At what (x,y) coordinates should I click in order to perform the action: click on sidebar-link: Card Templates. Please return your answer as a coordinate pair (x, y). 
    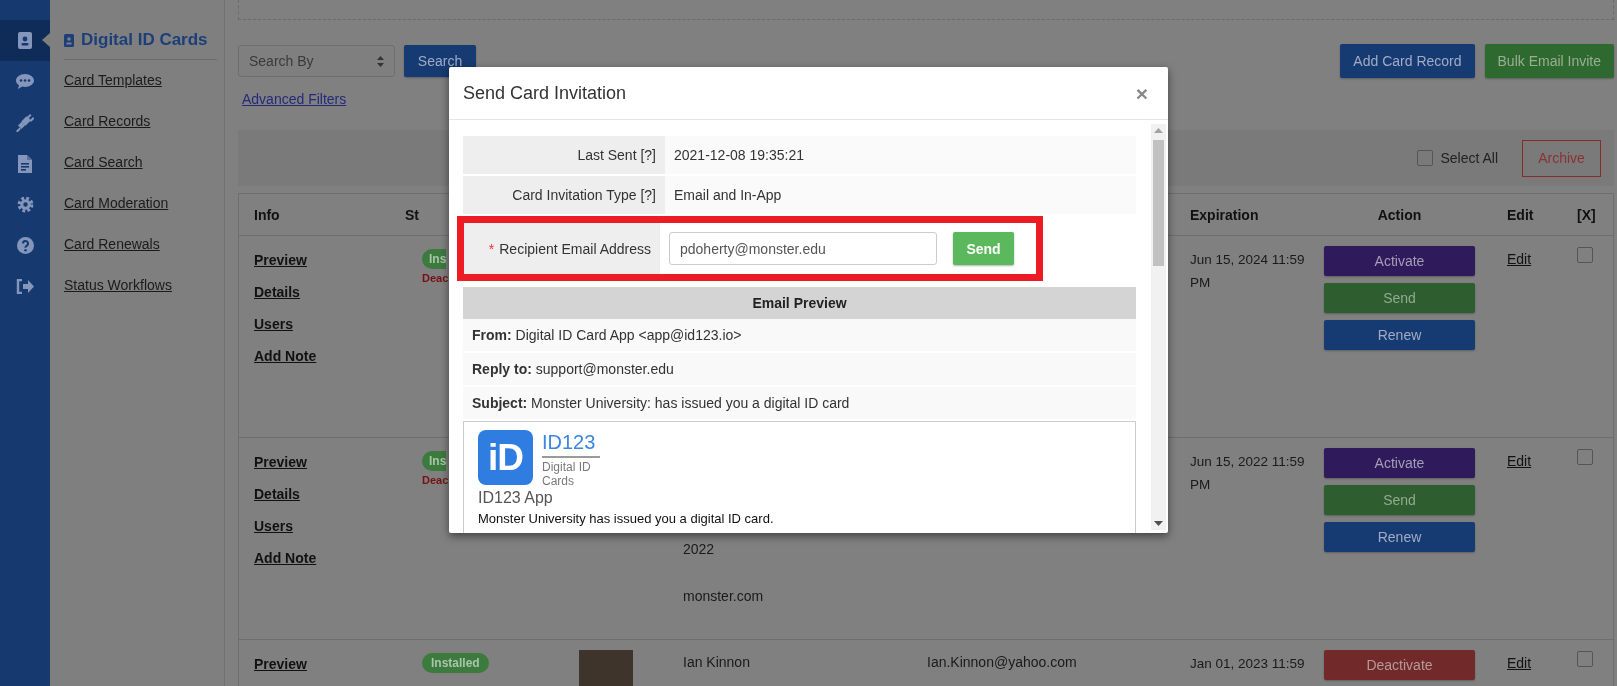
    Looking at the image, I should click on (113, 80).